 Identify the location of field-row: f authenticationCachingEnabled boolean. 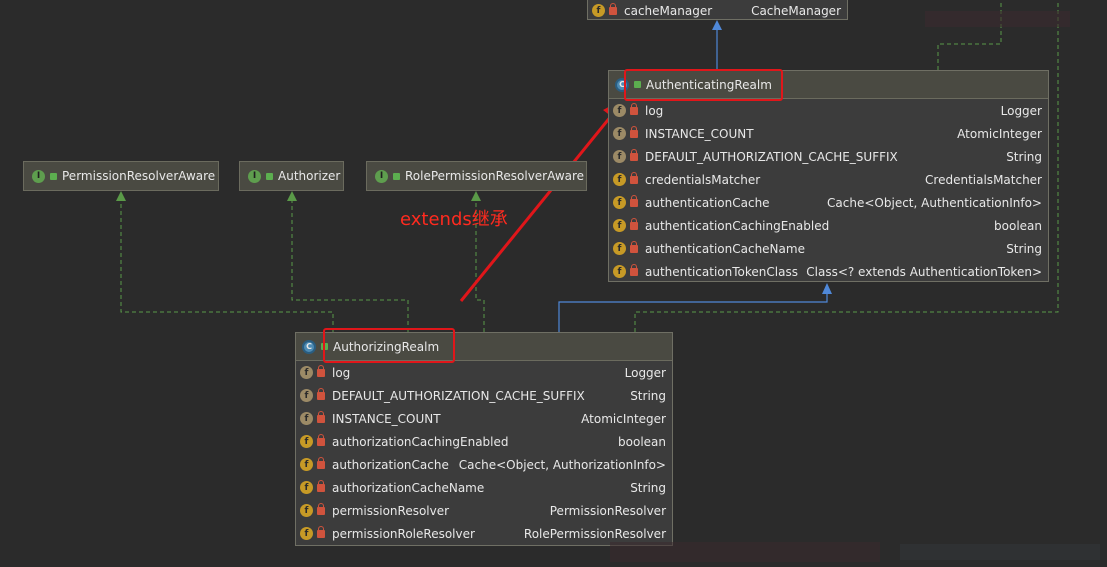
(828, 225).